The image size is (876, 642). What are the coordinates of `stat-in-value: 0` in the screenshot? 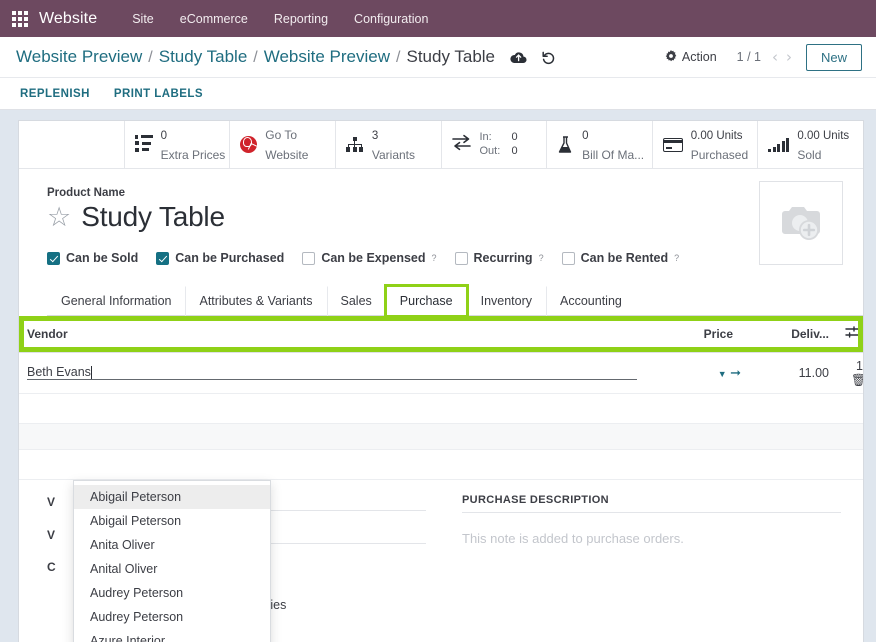 It's located at (514, 136).